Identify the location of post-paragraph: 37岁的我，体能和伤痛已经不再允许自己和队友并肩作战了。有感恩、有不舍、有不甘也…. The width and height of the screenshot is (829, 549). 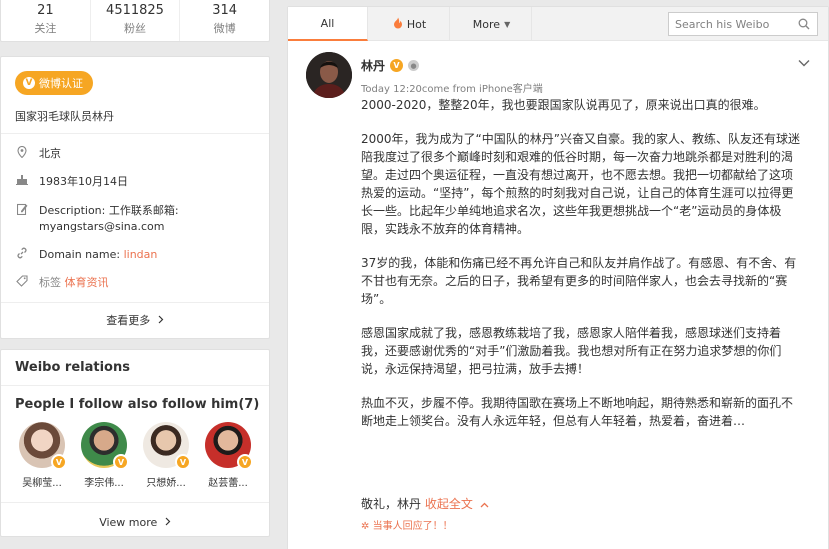
(579, 281).